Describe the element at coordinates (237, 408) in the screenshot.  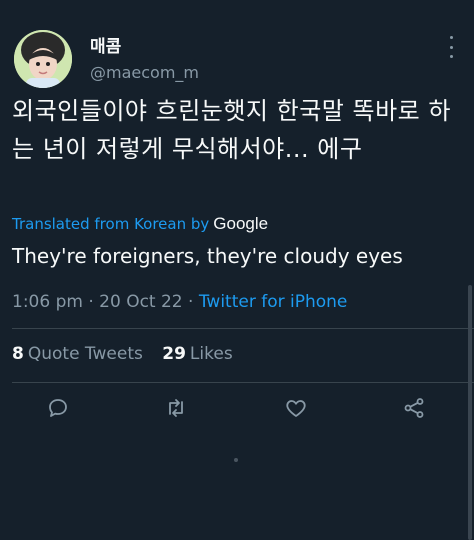
I see `action-bar` at that location.